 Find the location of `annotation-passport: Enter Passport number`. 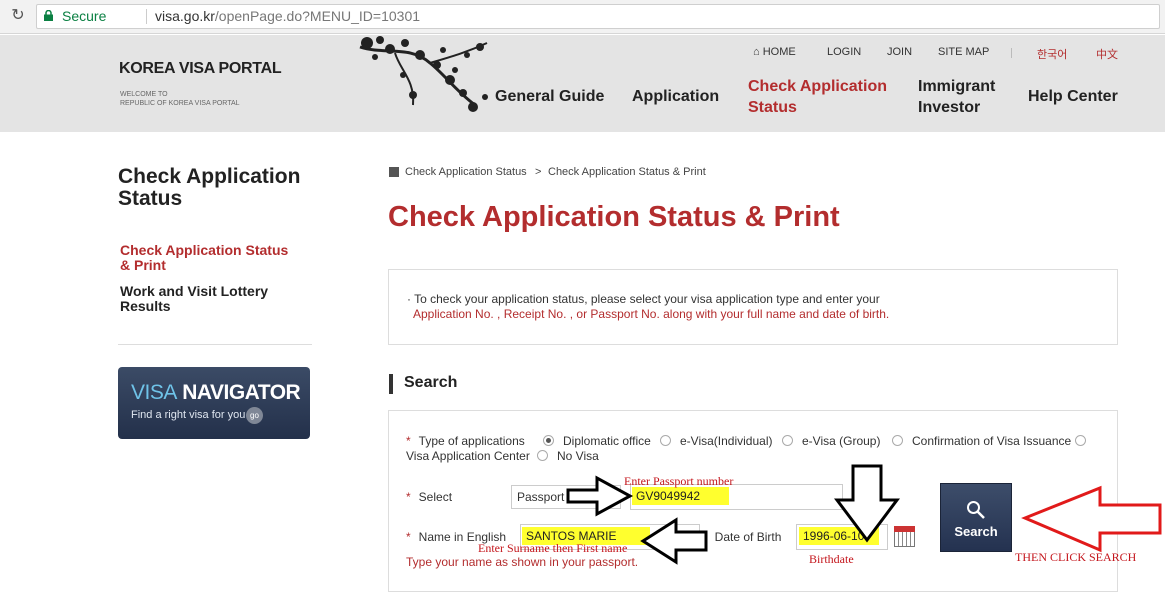

annotation-passport: Enter Passport number is located at coordinates (679, 481).